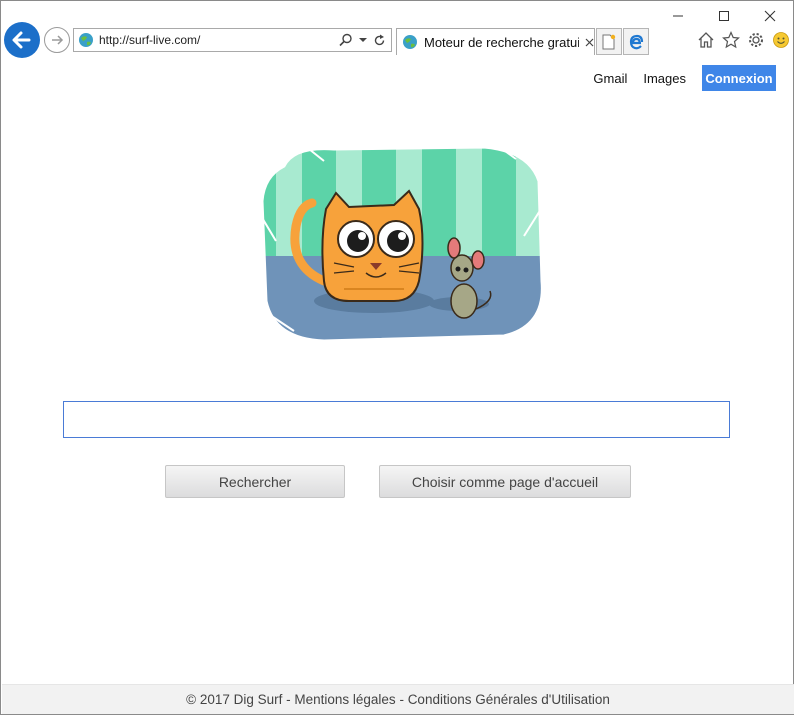 This screenshot has width=794, height=715. I want to click on back-button, so click(22, 40).